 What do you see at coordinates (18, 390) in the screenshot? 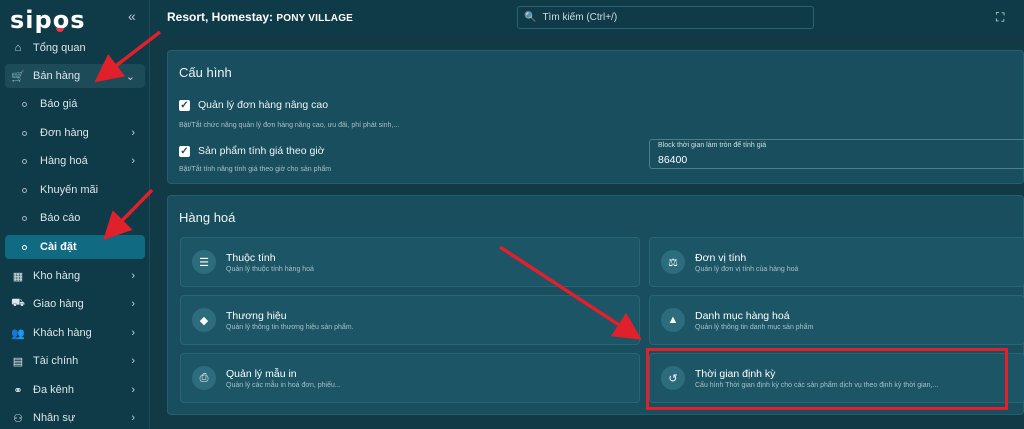
I see `channels-icon: ⚭` at bounding box center [18, 390].